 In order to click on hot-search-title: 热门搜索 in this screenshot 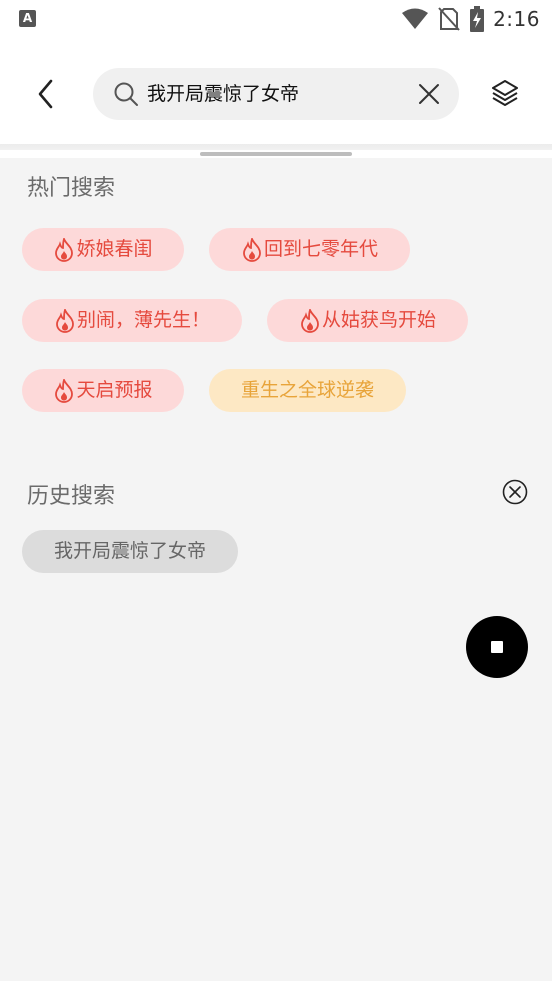, I will do `click(71, 188)`.